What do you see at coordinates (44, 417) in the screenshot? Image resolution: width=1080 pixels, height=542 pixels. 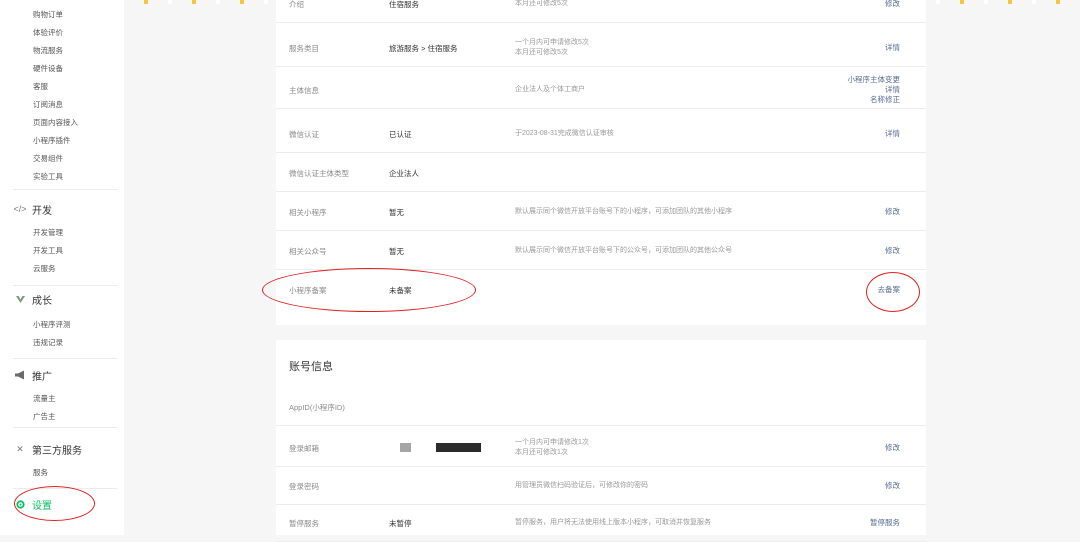 I see `sidebar-item-advertiser: 广告主` at bounding box center [44, 417].